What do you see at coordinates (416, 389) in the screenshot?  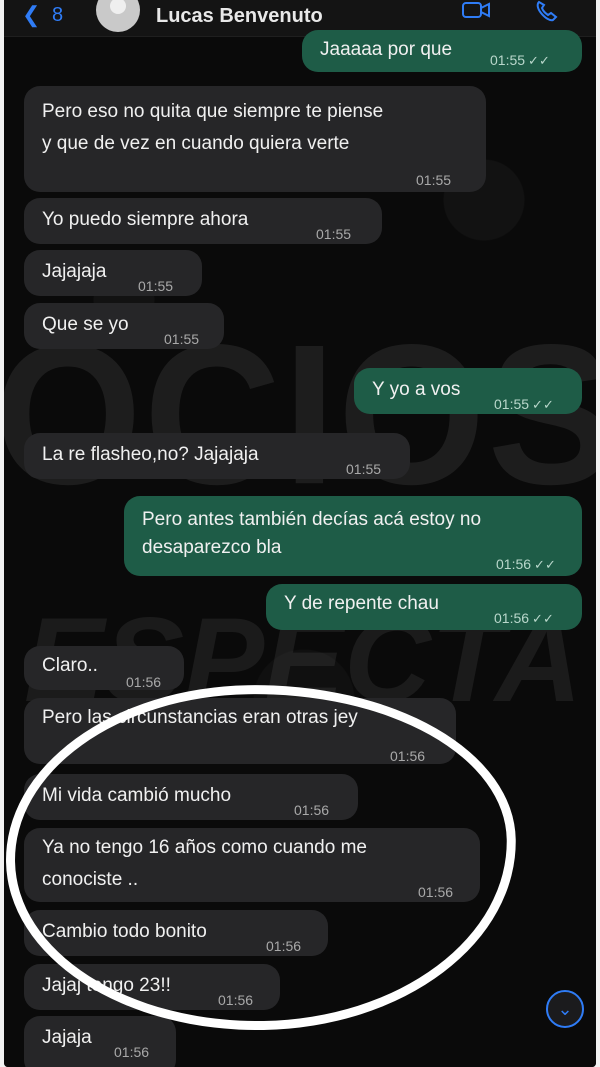 I see `message-text: Y yo a vos` at bounding box center [416, 389].